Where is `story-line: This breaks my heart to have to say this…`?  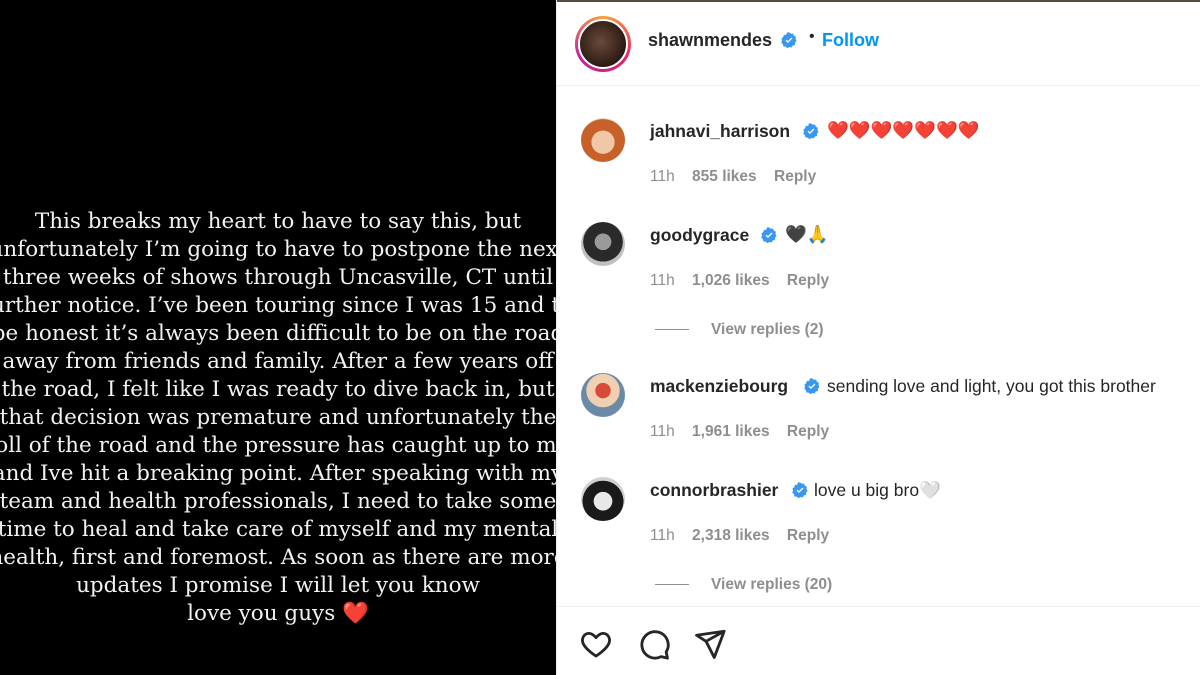
story-line: This breaks my heart to have to say this… is located at coordinates (278, 221).